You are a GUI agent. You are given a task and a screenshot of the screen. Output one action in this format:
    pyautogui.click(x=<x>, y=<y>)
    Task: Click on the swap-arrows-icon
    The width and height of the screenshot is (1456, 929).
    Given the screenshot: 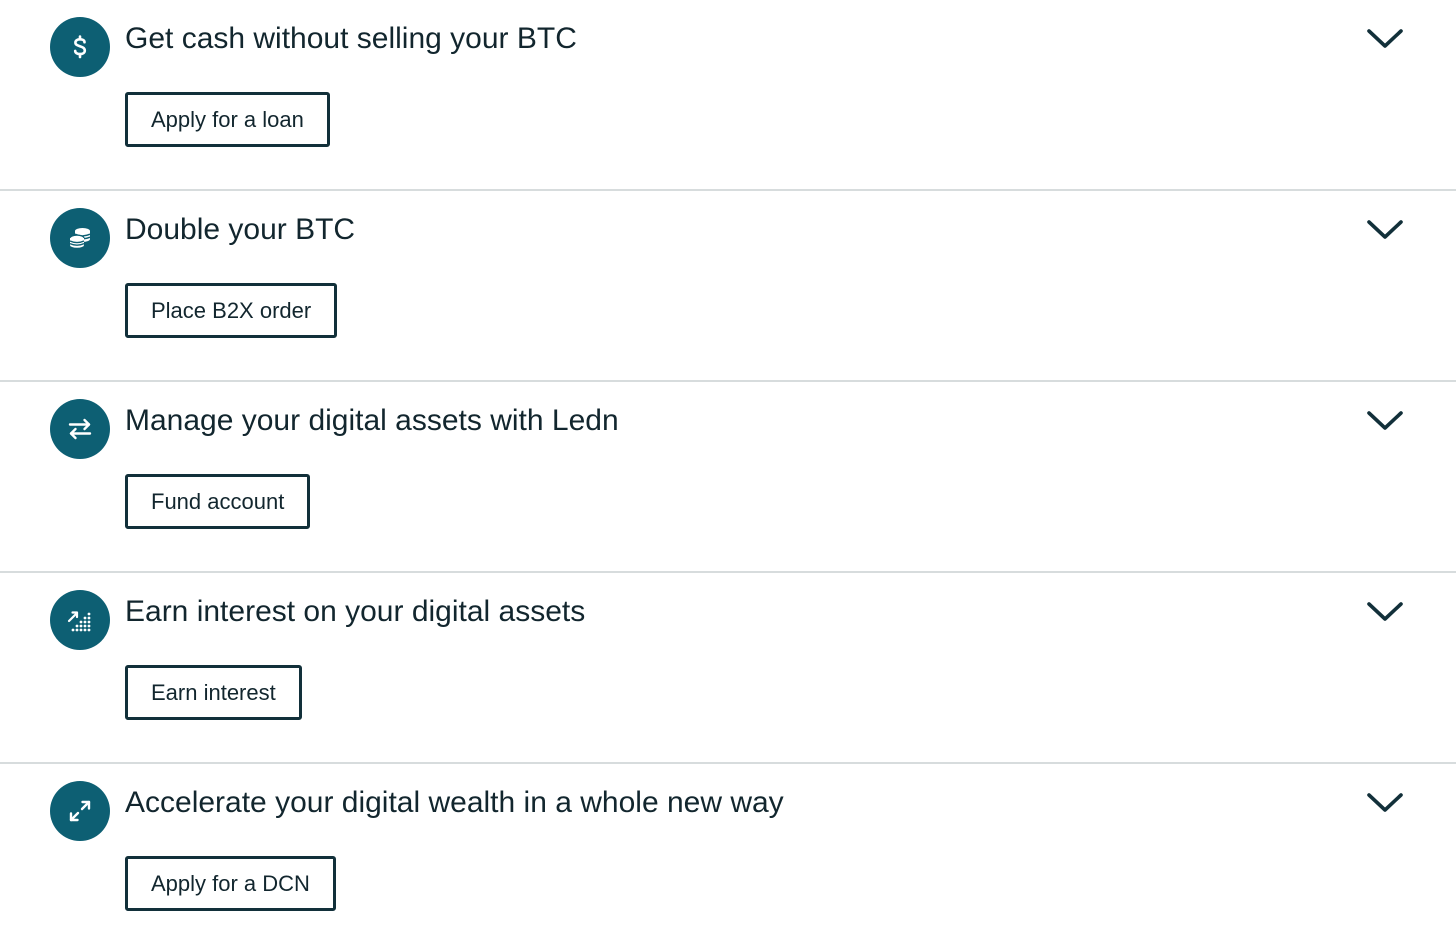 What is the action you would take?
    pyautogui.click(x=80, y=429)
    